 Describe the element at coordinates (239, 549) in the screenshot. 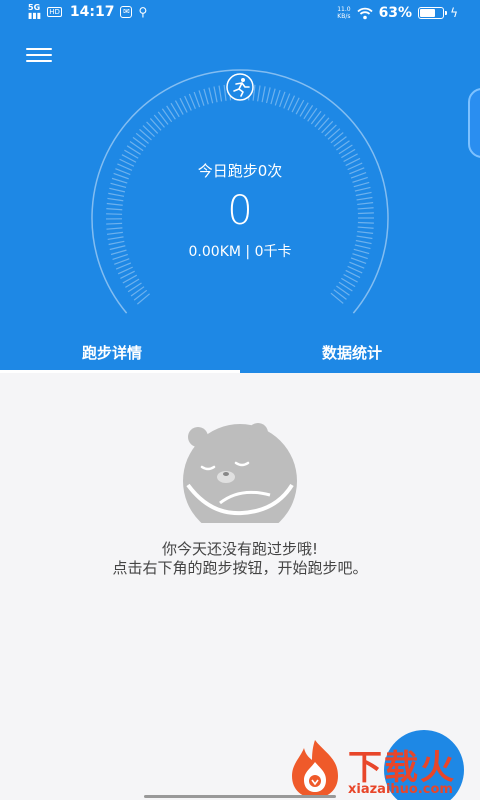

I see `empty-line-1: 你今天还没有跑过步哦!` at that location.